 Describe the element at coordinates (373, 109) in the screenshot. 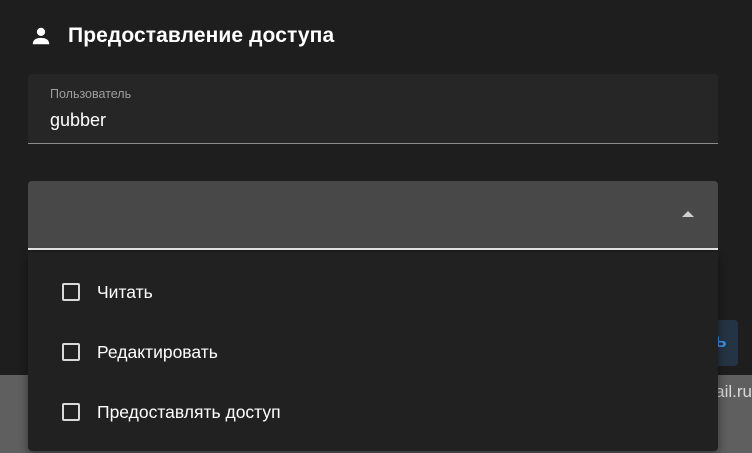

I see `user-field: Пользователь` at that location.